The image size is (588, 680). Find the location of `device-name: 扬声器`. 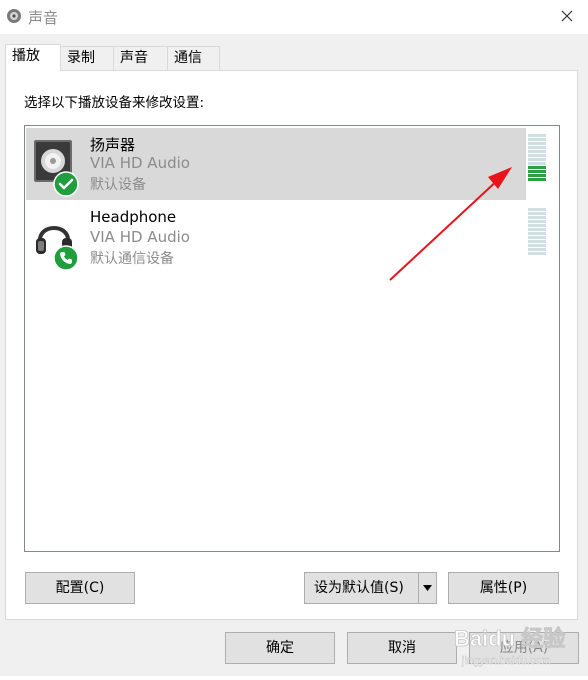

device-name: 扬声器 is located at coordinates (113, 145).